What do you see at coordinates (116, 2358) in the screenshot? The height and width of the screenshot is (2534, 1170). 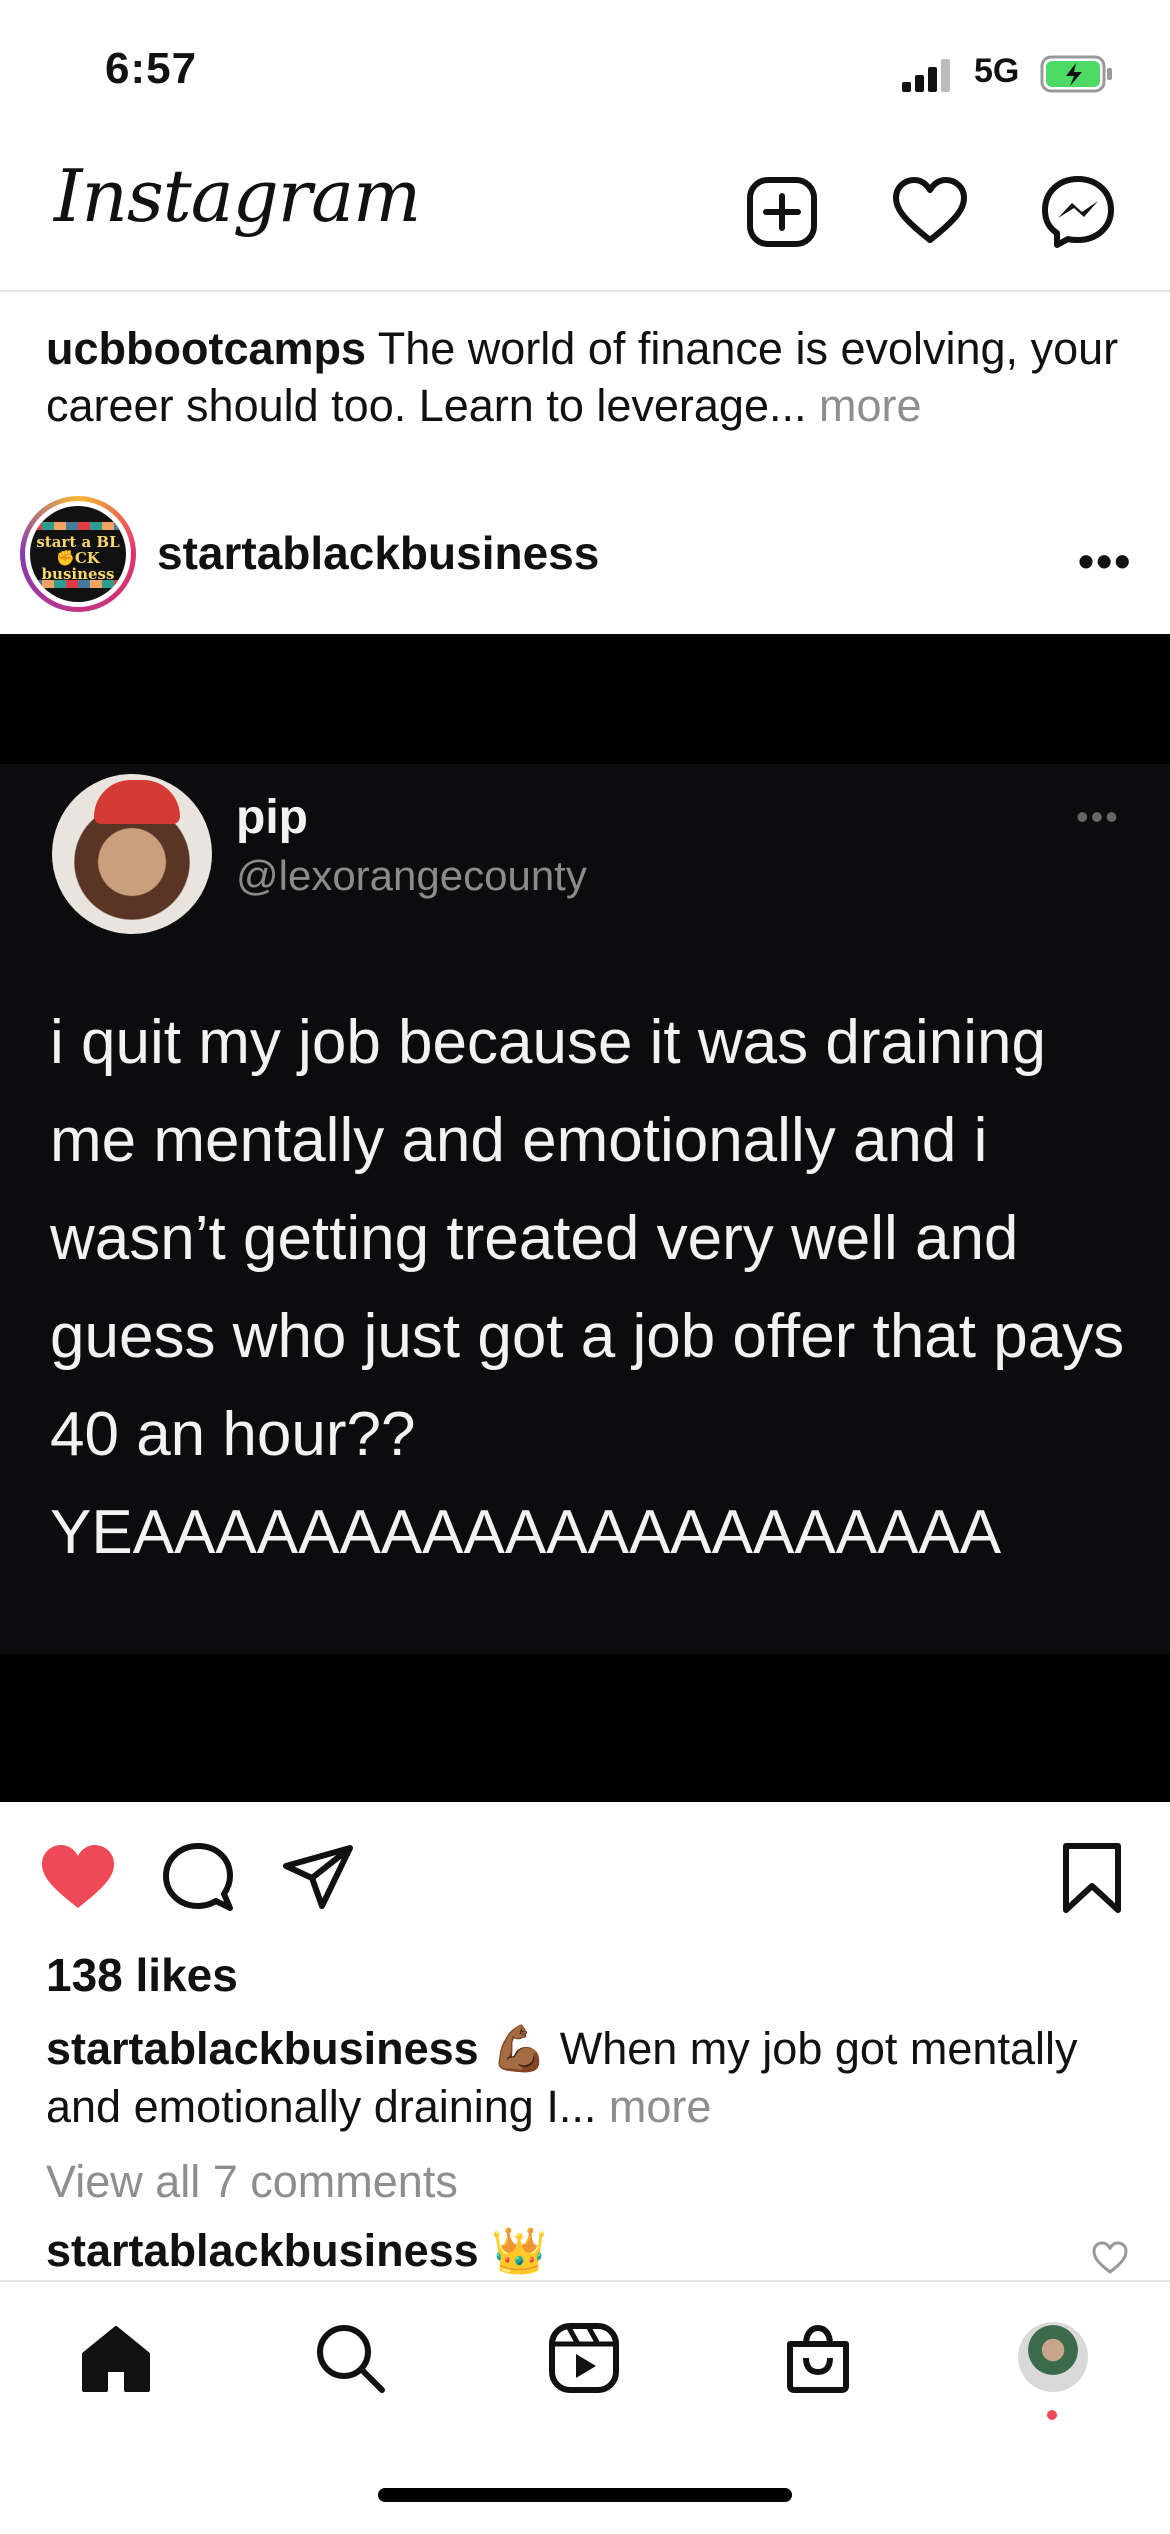 I see `home-icon` at bounding box center [116, 2358].